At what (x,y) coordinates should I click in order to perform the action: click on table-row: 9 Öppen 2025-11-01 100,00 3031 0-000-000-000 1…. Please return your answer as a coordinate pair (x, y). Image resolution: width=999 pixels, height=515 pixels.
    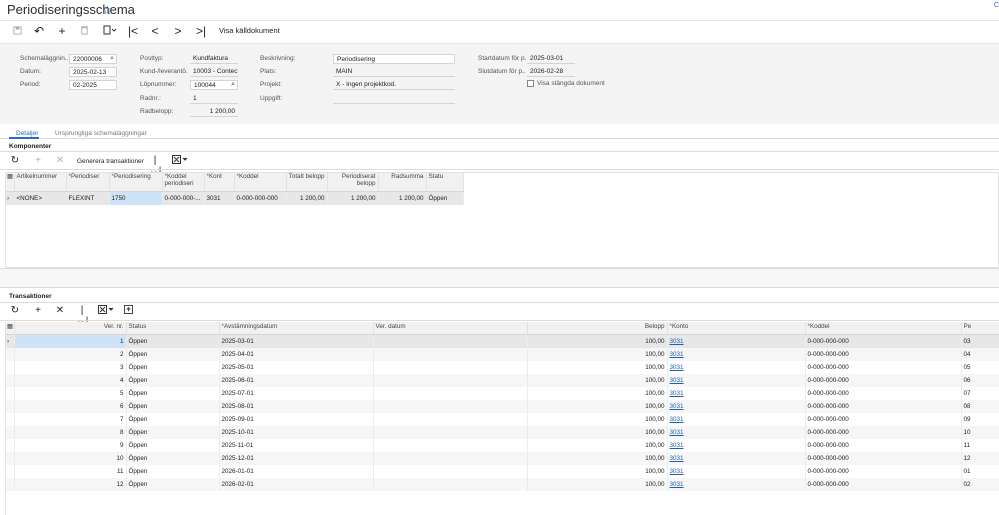
    Looking at the image, I should click on (502, 445).